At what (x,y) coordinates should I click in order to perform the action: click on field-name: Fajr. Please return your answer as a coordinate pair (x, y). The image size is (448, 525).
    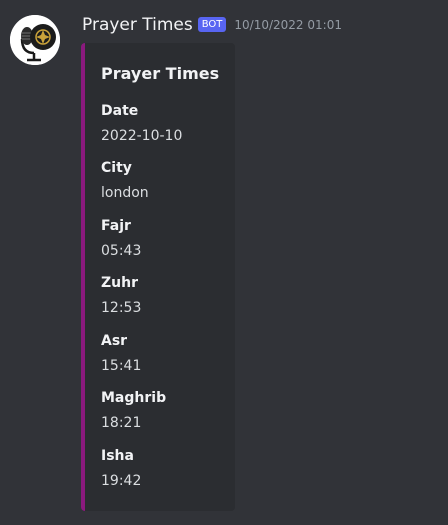
    Looking at the image, I should click on (116, 226).